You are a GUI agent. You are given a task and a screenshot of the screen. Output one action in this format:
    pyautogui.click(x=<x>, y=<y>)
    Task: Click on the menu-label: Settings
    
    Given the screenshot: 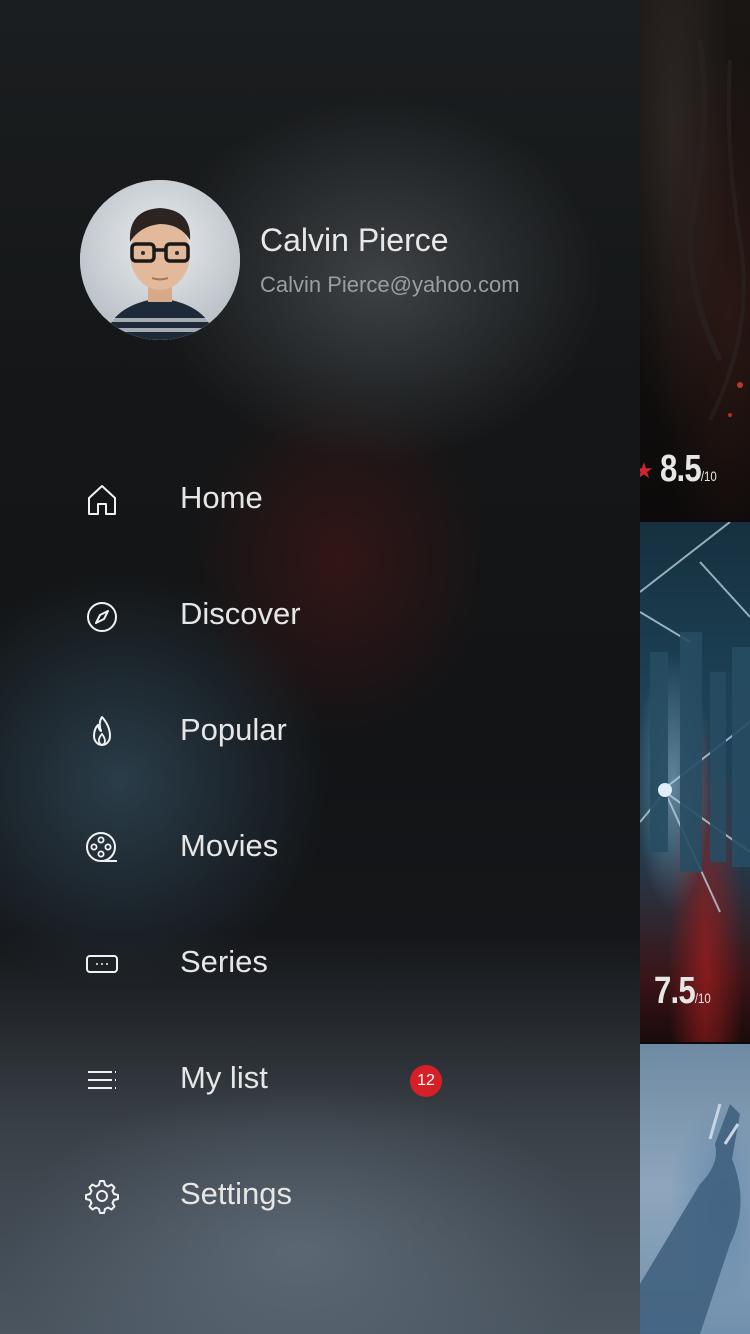 What is the action you would take?
    pyautogui.click(x=236, y=1193)
    